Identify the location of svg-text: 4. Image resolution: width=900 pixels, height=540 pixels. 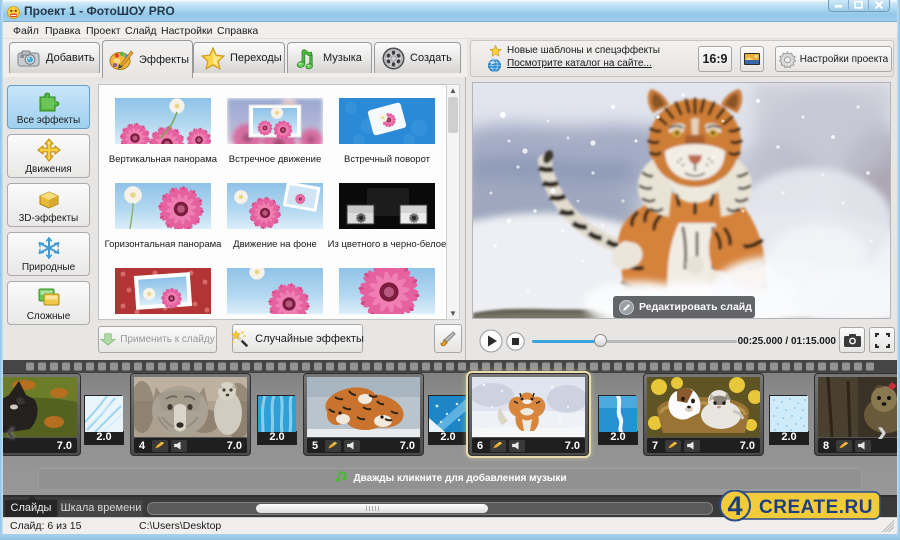
(734, 506).